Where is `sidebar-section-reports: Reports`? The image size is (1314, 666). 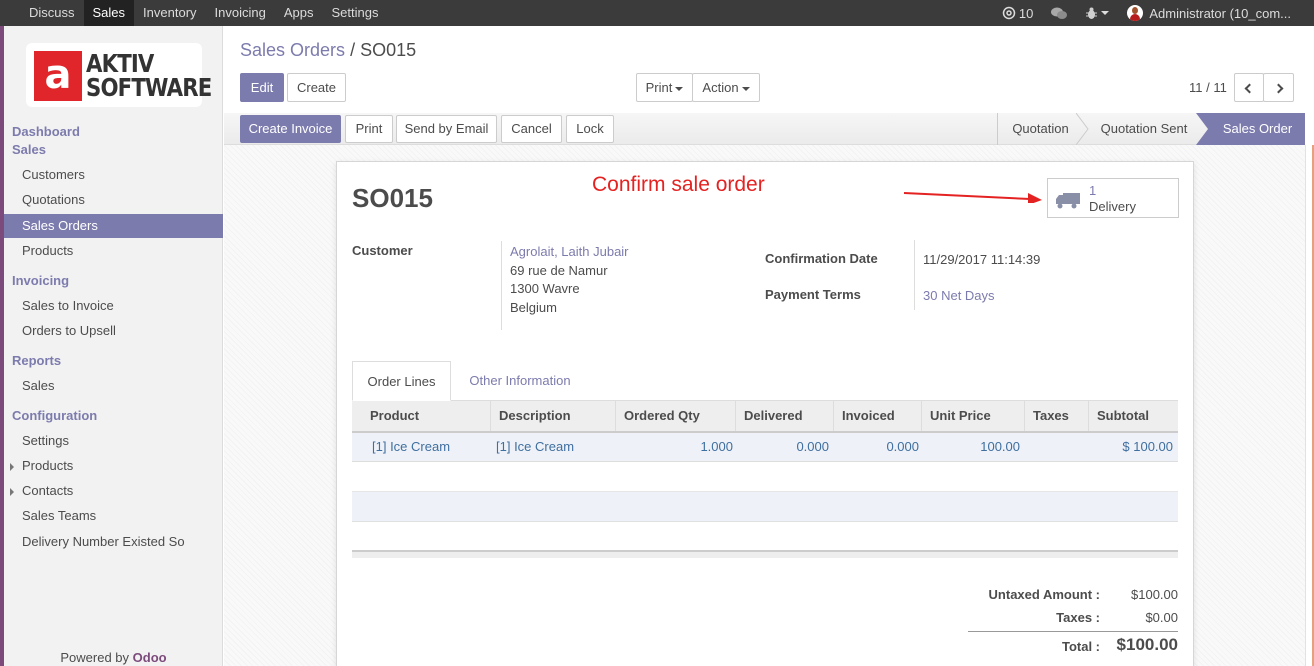 sidebar-section-reports: Reports is located at coordinates (36, 360).